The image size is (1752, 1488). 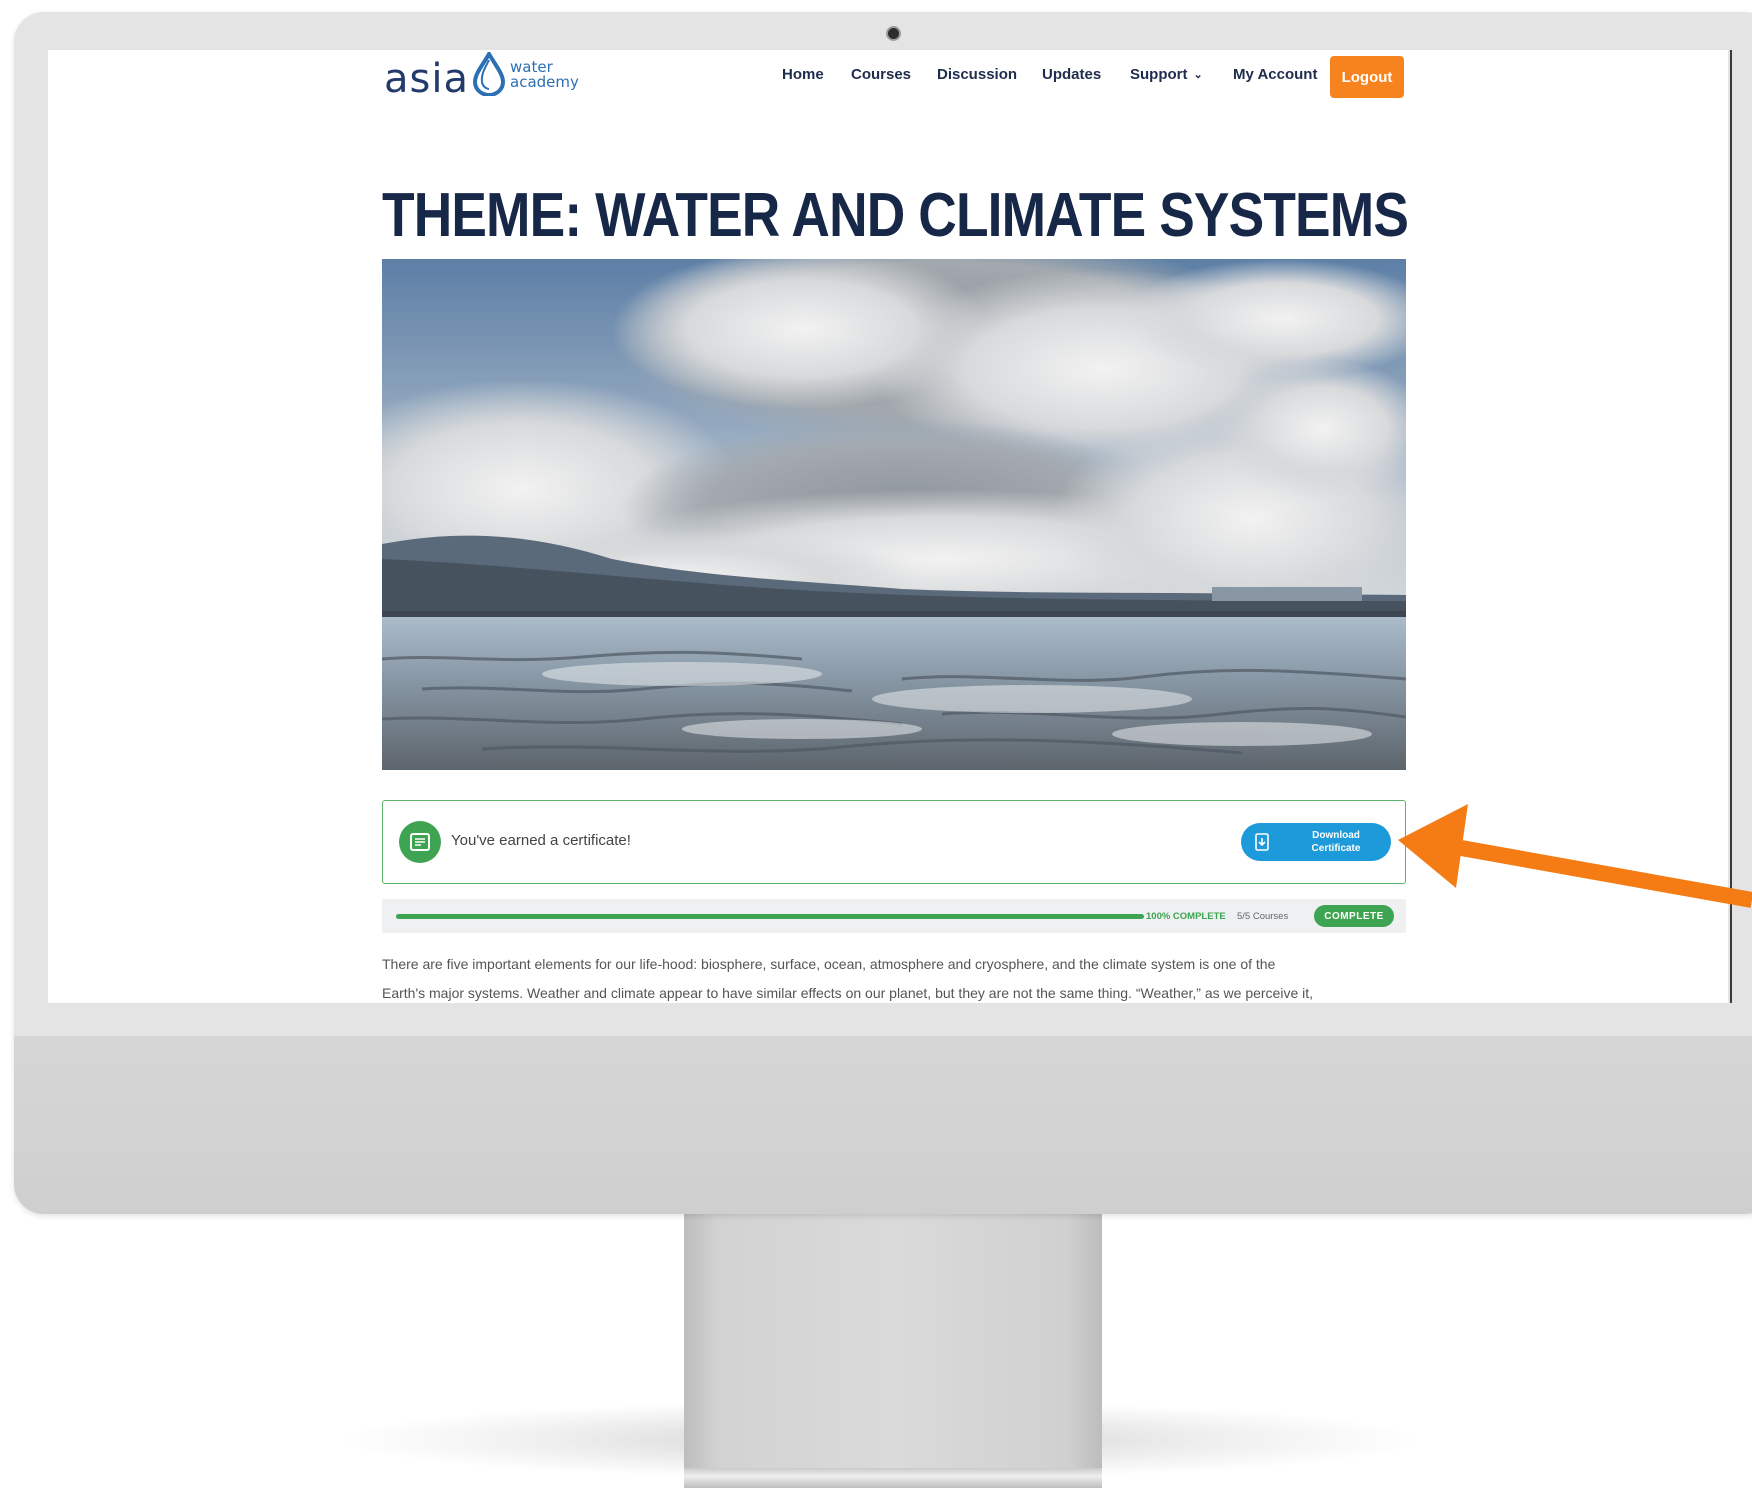 I want to click on certificate-message: You've earned a certificate!, so click(x=541, y=840).